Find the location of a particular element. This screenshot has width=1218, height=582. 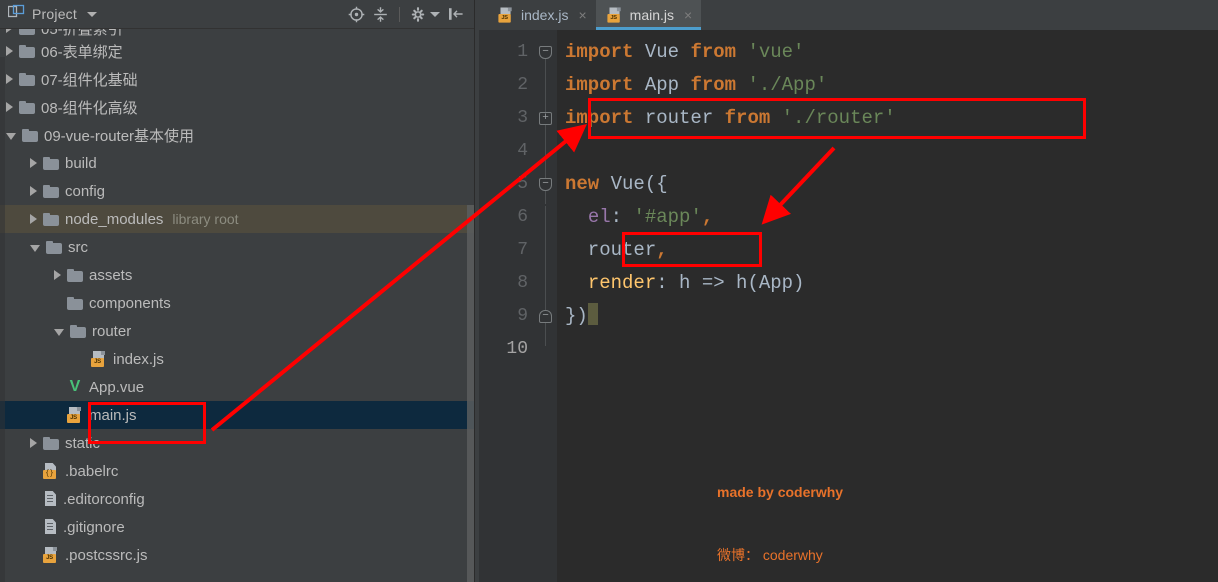

code-token: : h => h(App) is located at coordinates (730, 283).